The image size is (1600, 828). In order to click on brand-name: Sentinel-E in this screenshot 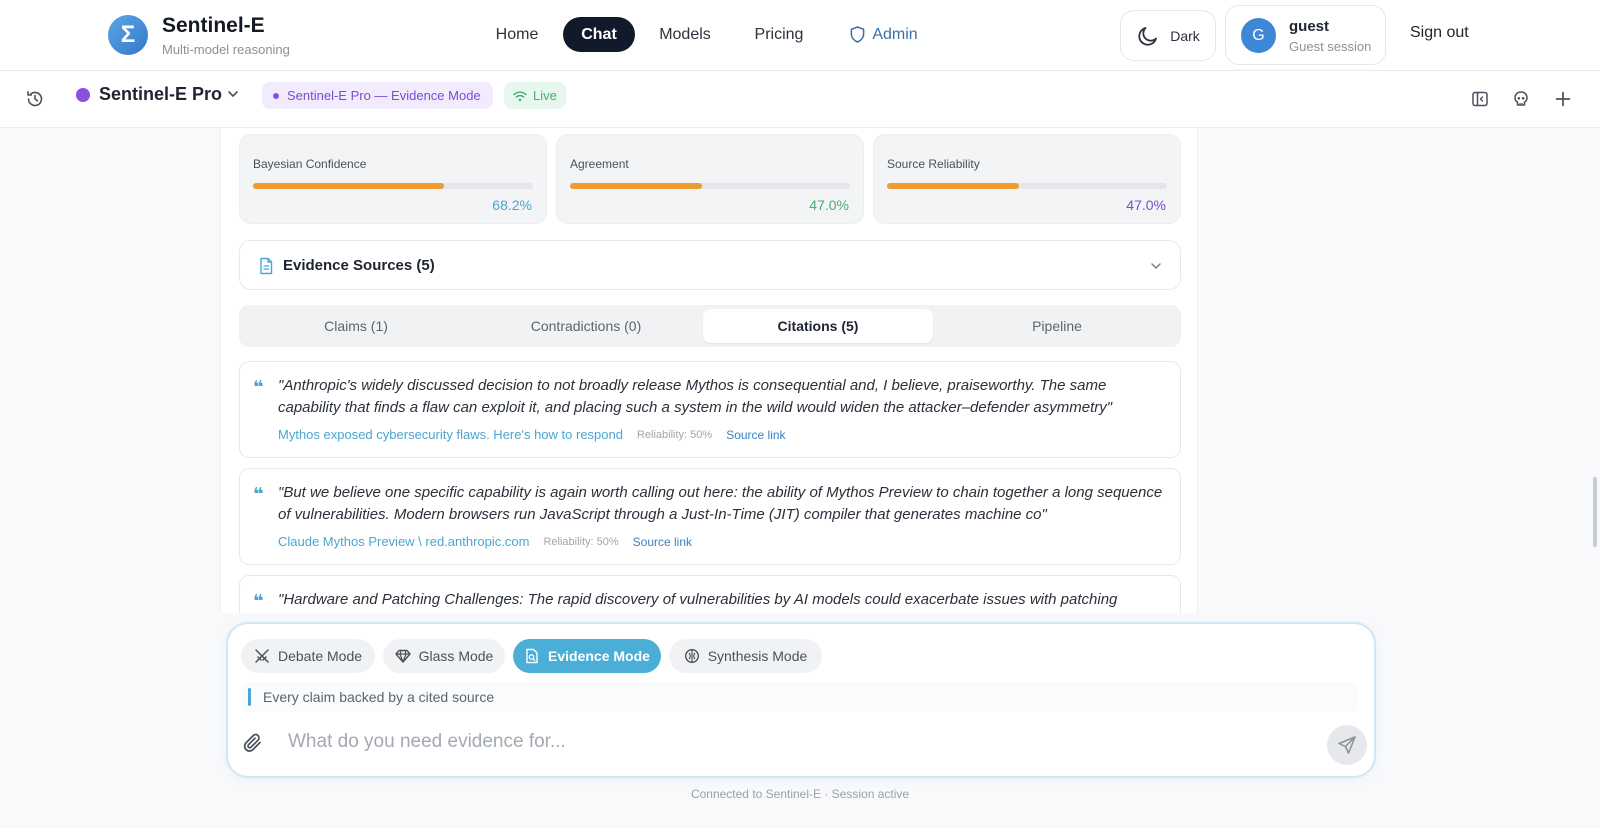, I will do `click(213, 26)`.